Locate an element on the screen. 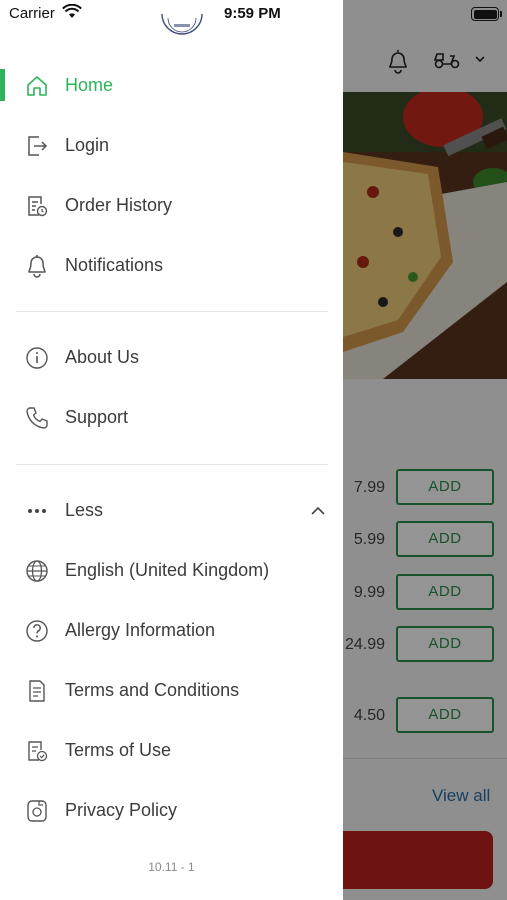  status-bar: Carrier 9:59 PM is located at coordinates (253, 14).